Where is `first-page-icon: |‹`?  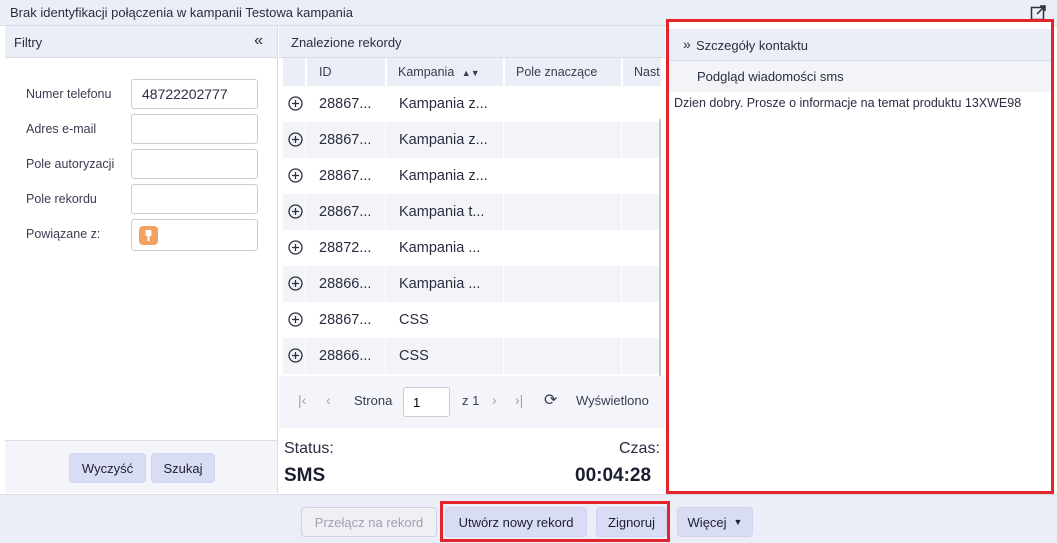 first-page-icon: |‹ is located at coordinates (302, 400).